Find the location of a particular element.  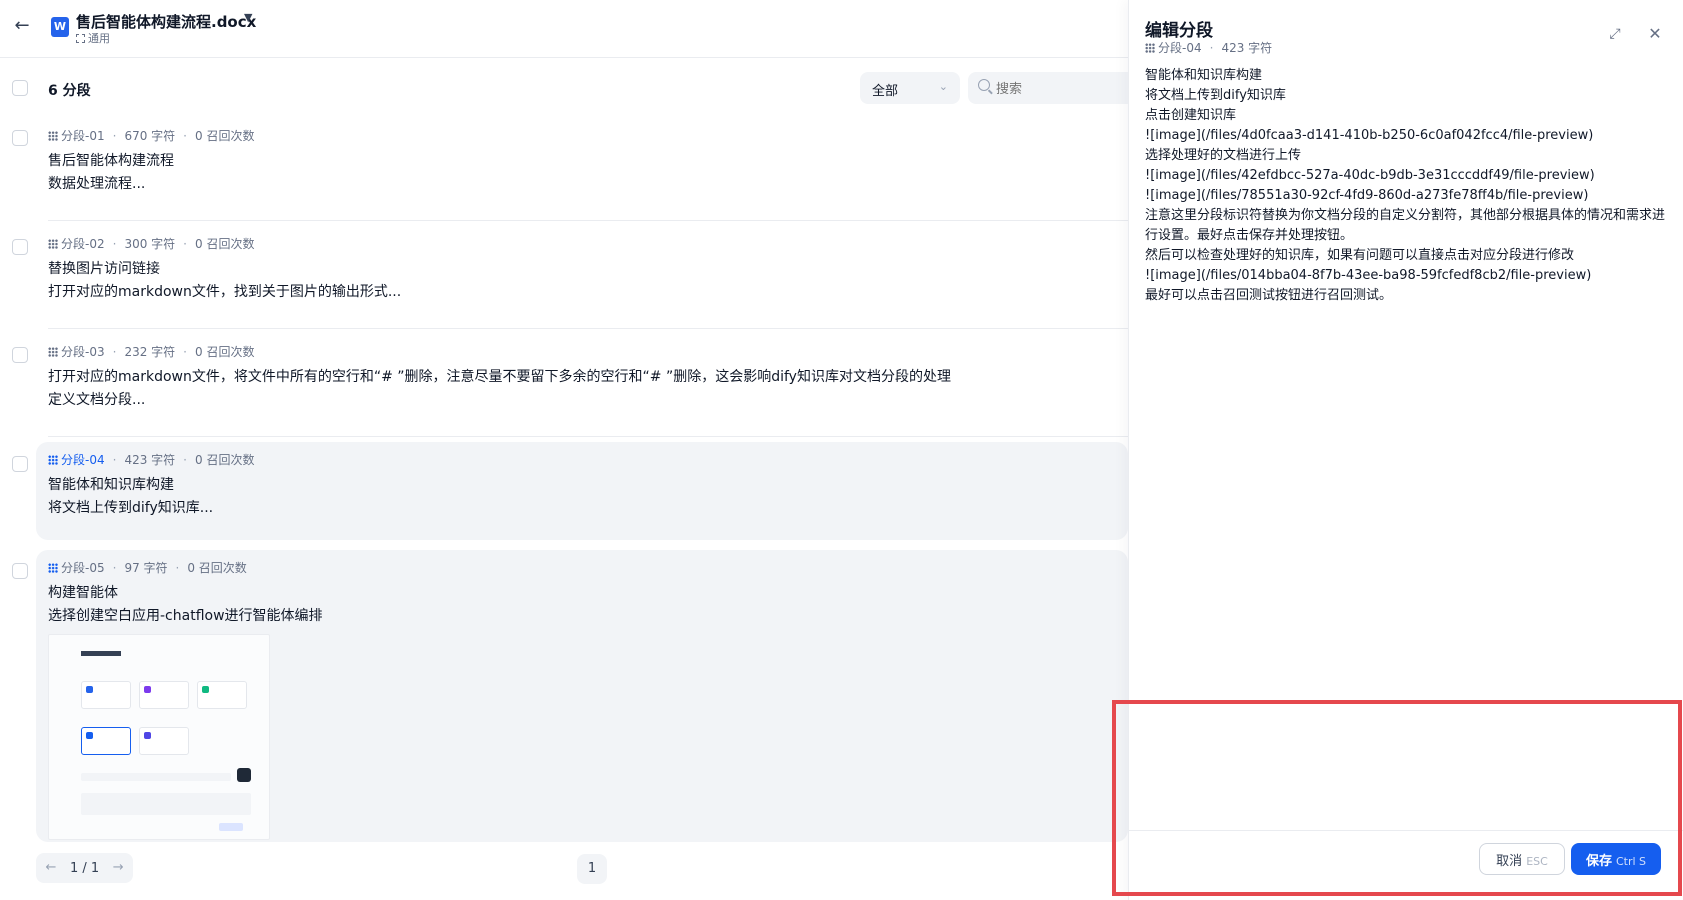

word-doc-icon: W is located at coordinates (60, 27).